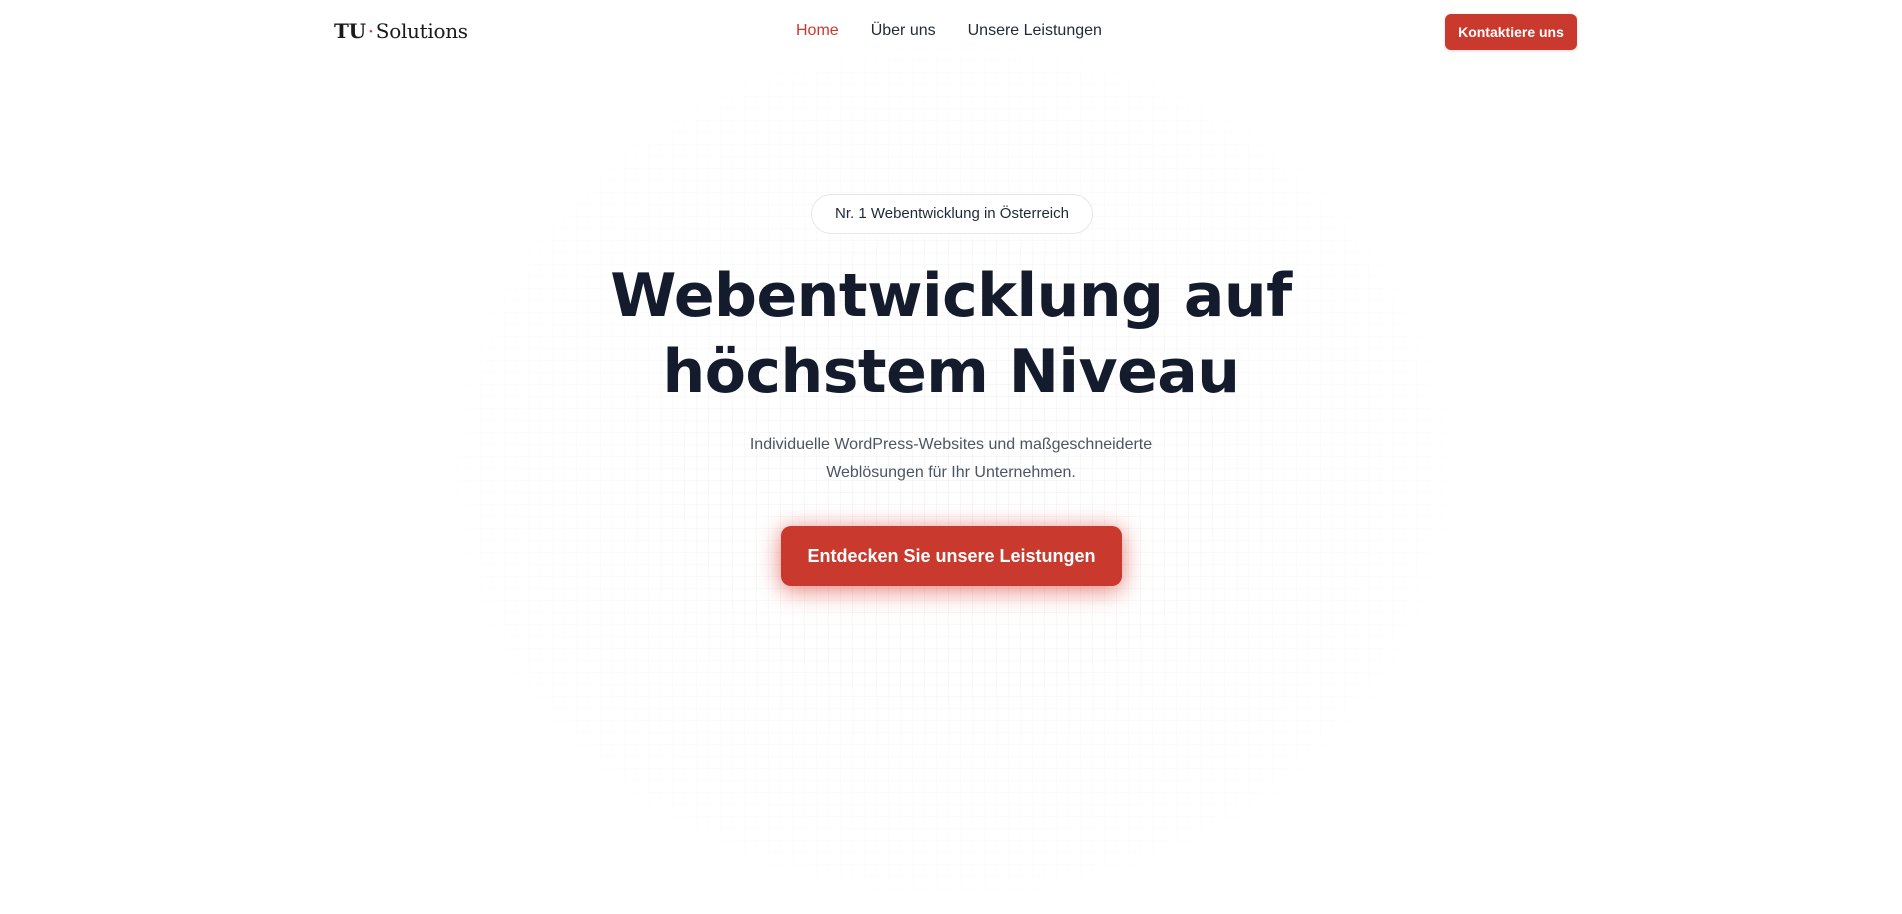  Describe the element at coordinates (951, 556) in the screenshot. I see `explore-services-button: Entdecken Sie unsere Leistungen` at that location.